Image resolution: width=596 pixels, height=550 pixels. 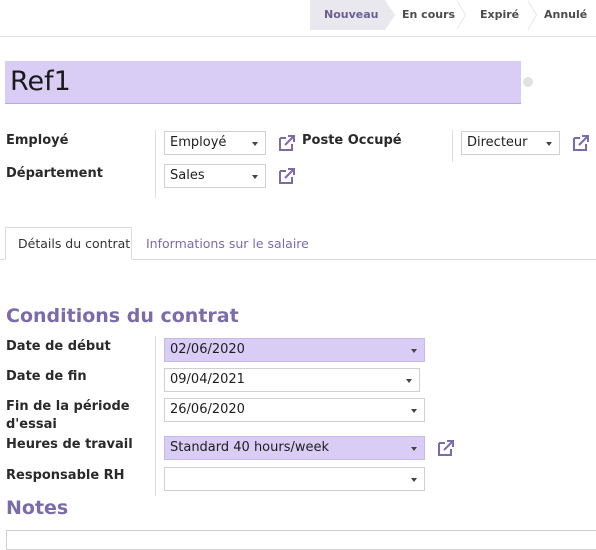 What do you see at coordinates (298, 36) in the screenshot?
I see `status-bar-divider` at bounding box center [298, 36].